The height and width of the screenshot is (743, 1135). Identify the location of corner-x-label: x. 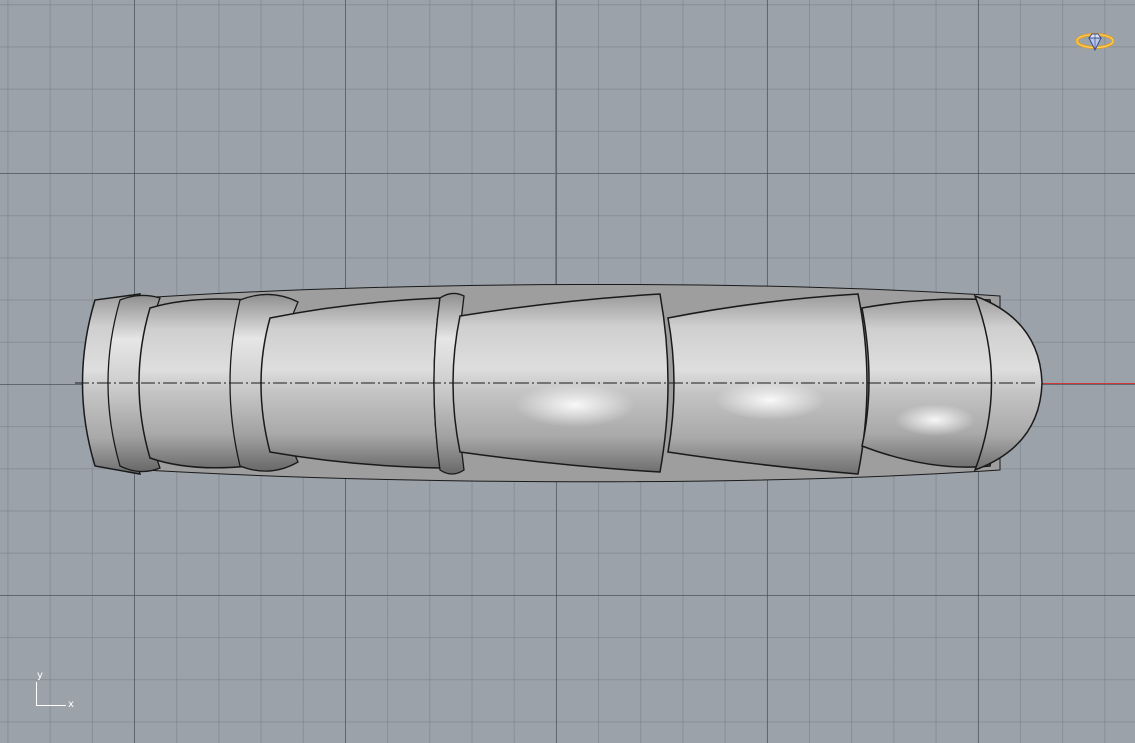
(71, 704).